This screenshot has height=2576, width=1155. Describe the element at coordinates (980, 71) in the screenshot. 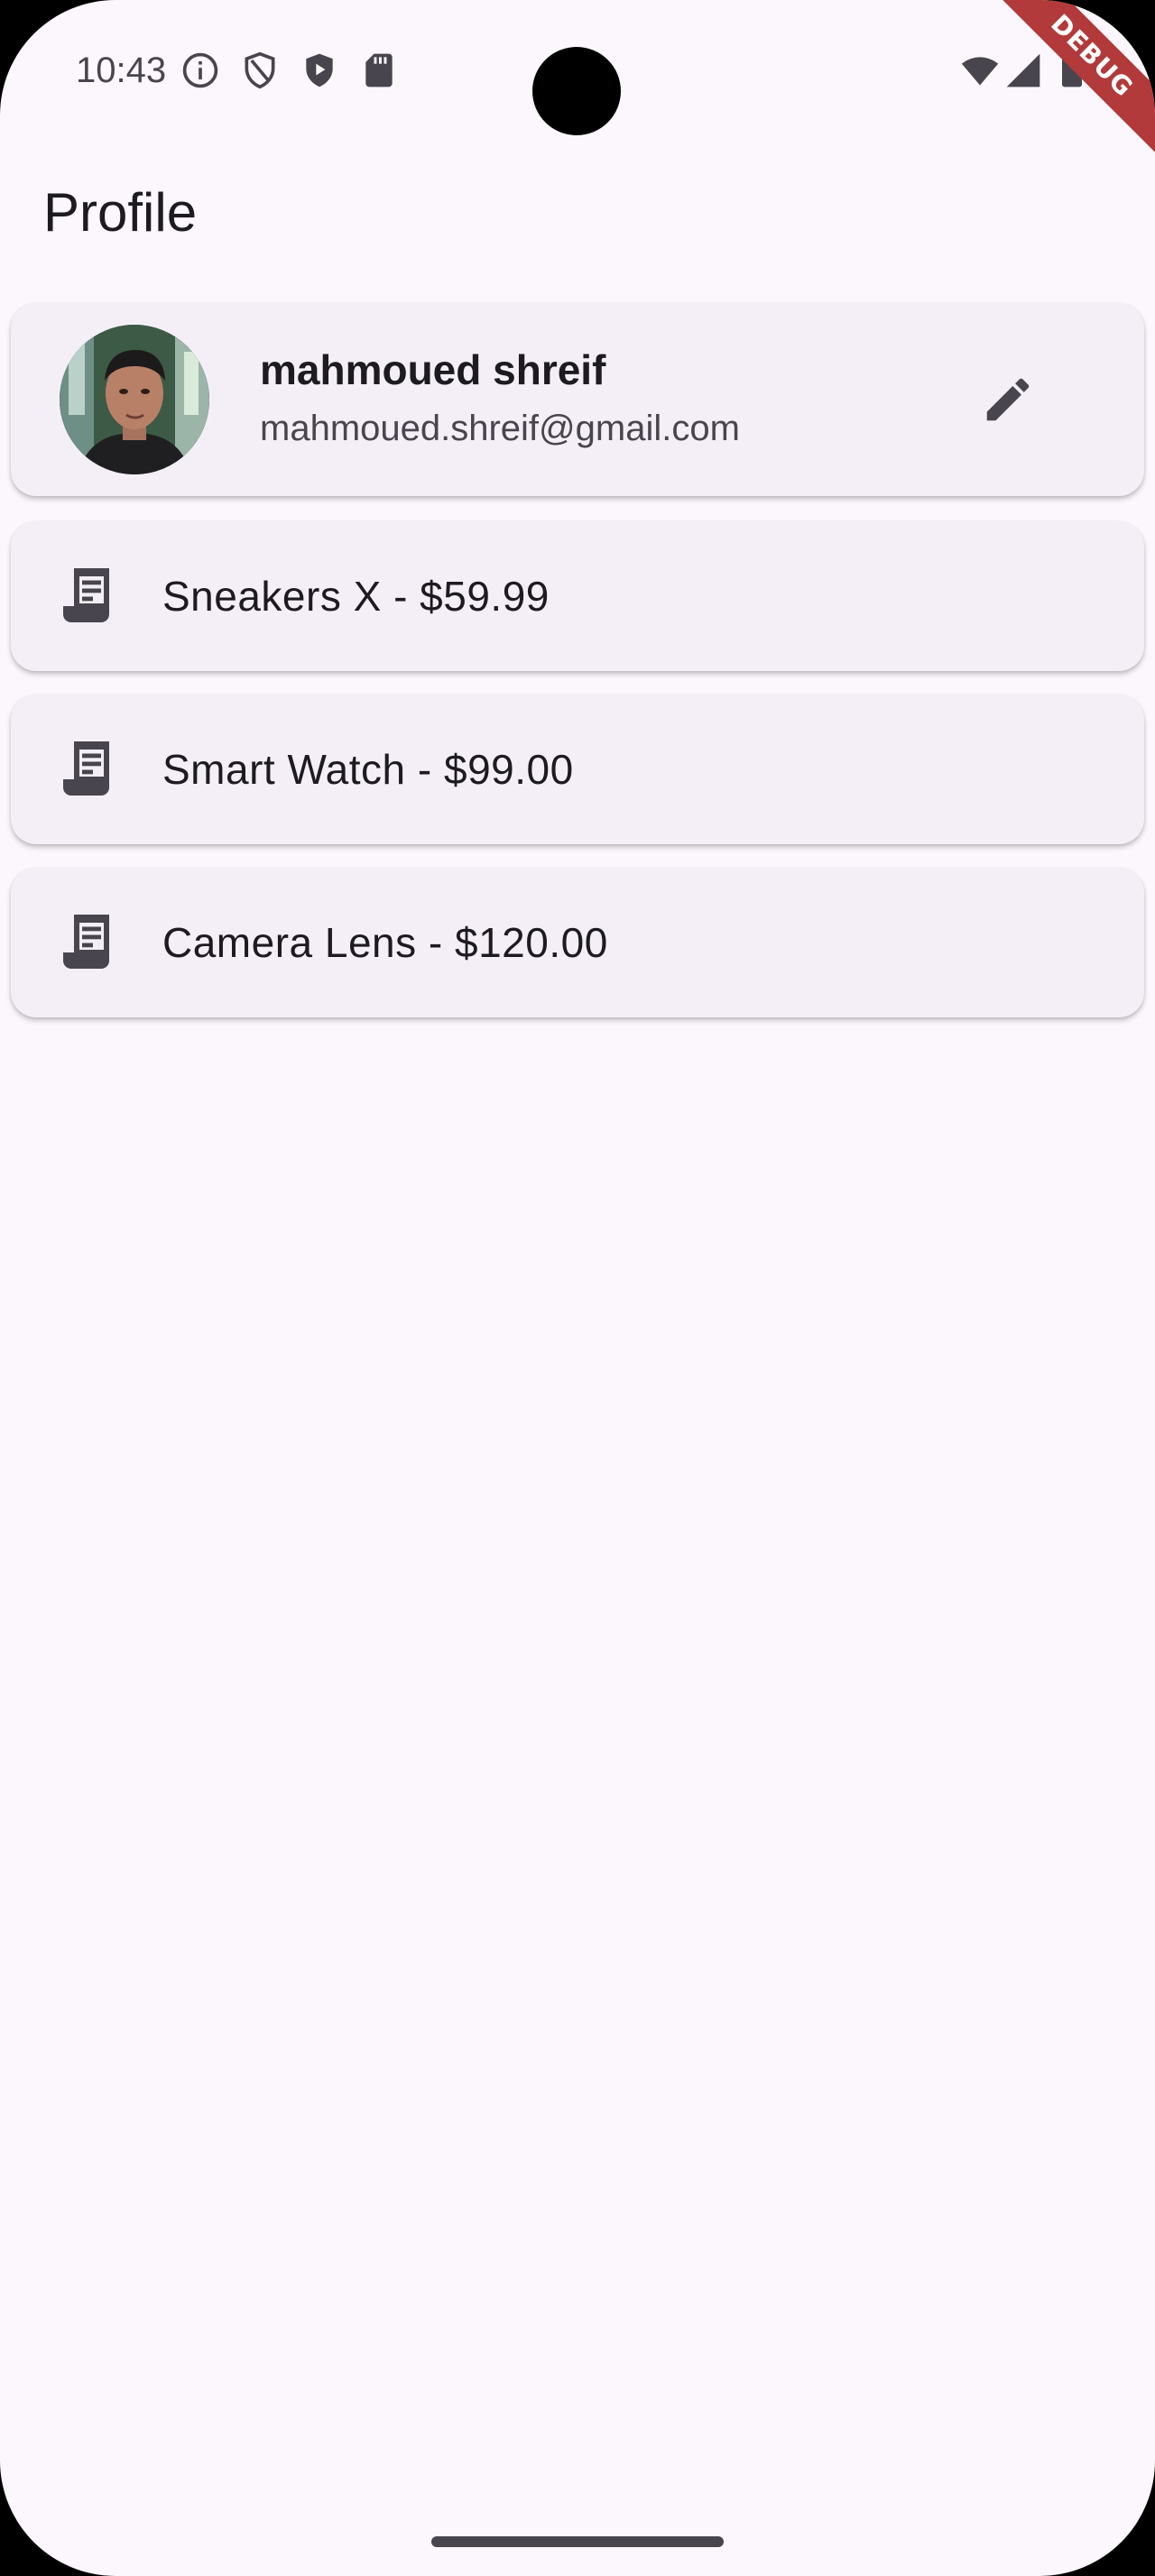

I see `wifi-icon` at that location.